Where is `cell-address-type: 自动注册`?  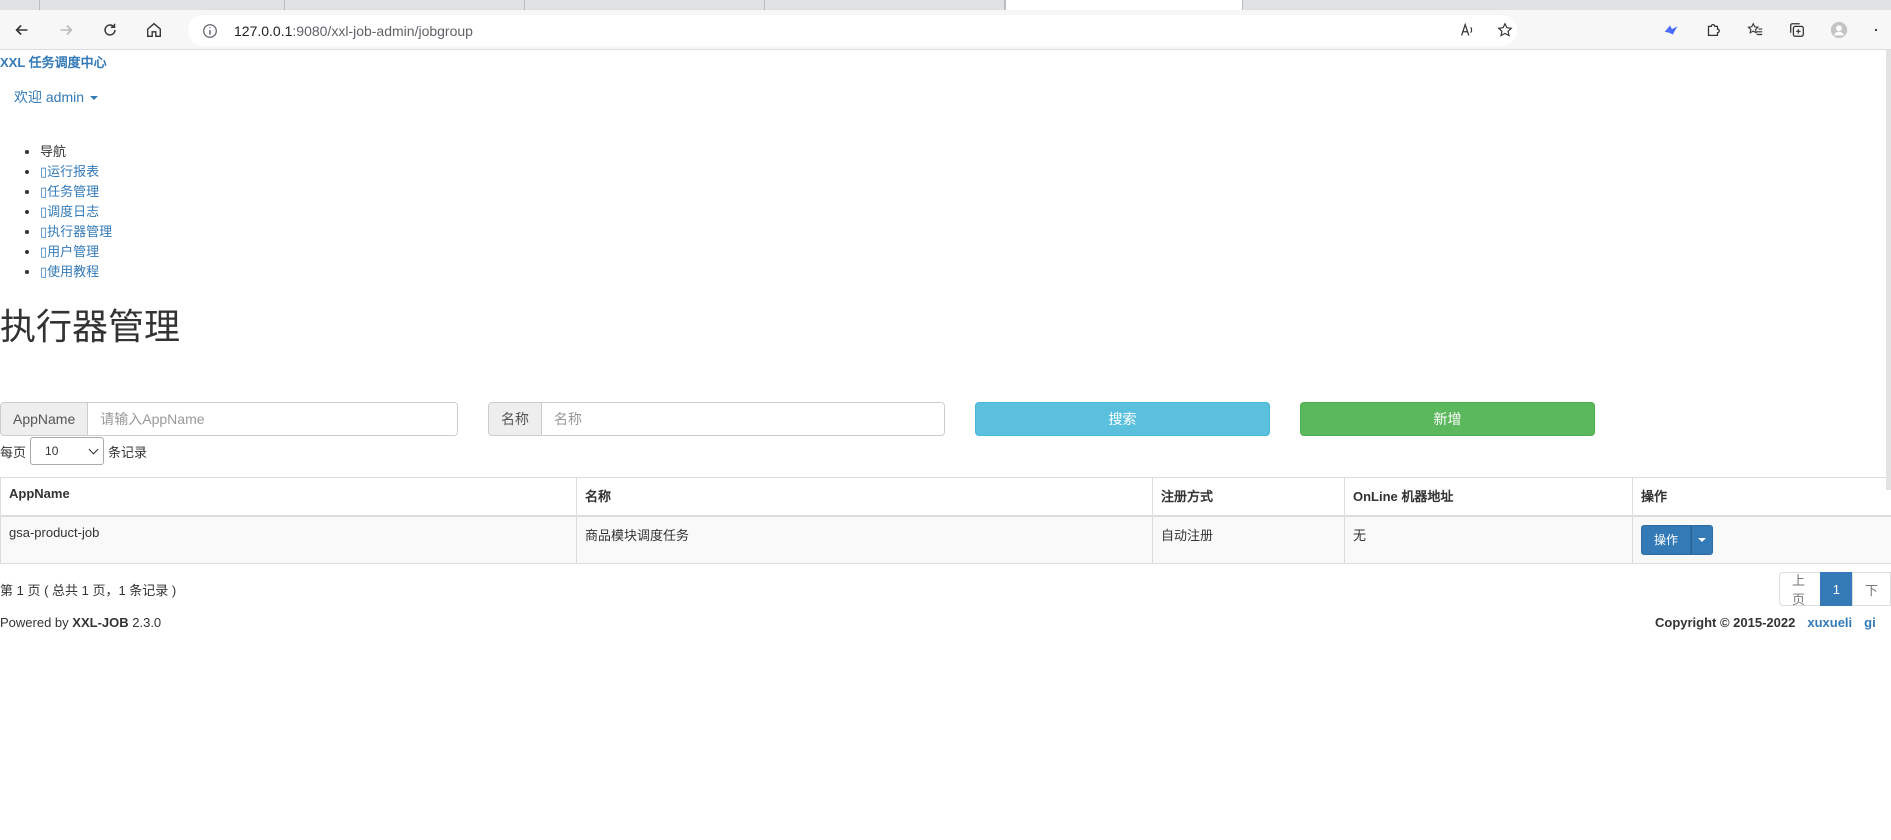 cell-address-type: 自动注册 is located at coordinates (1248, 539).